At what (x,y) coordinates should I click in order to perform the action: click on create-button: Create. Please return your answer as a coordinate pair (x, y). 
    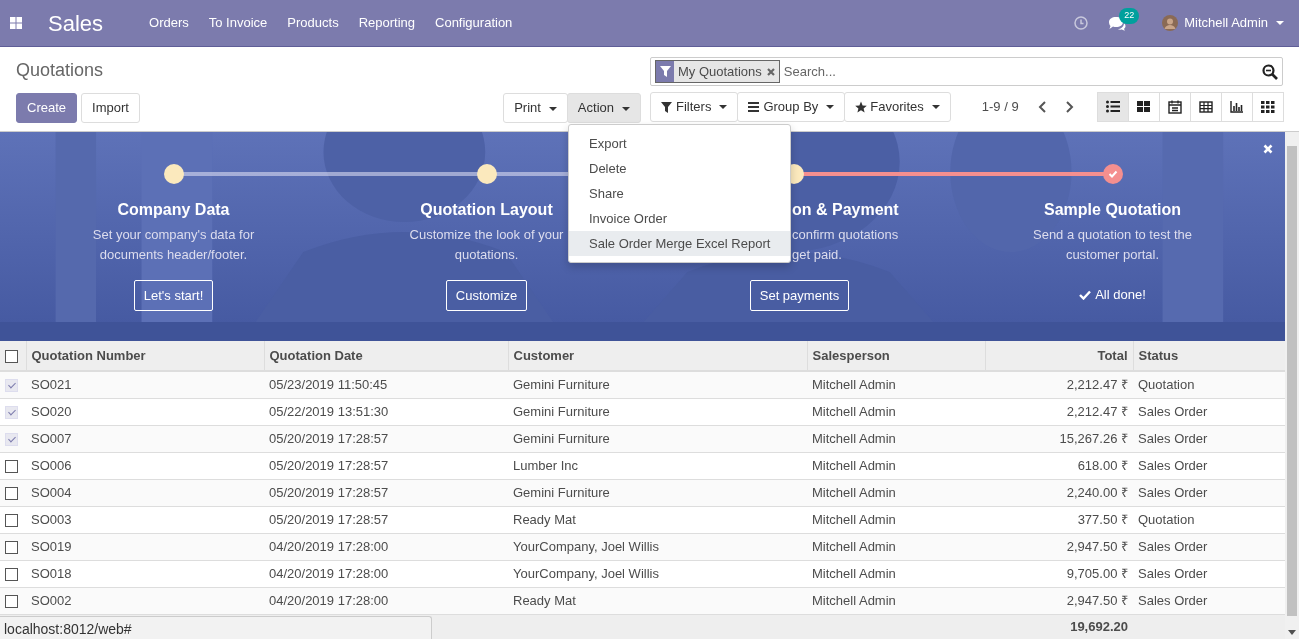
    Looking at the image, I should click on (47, 108).